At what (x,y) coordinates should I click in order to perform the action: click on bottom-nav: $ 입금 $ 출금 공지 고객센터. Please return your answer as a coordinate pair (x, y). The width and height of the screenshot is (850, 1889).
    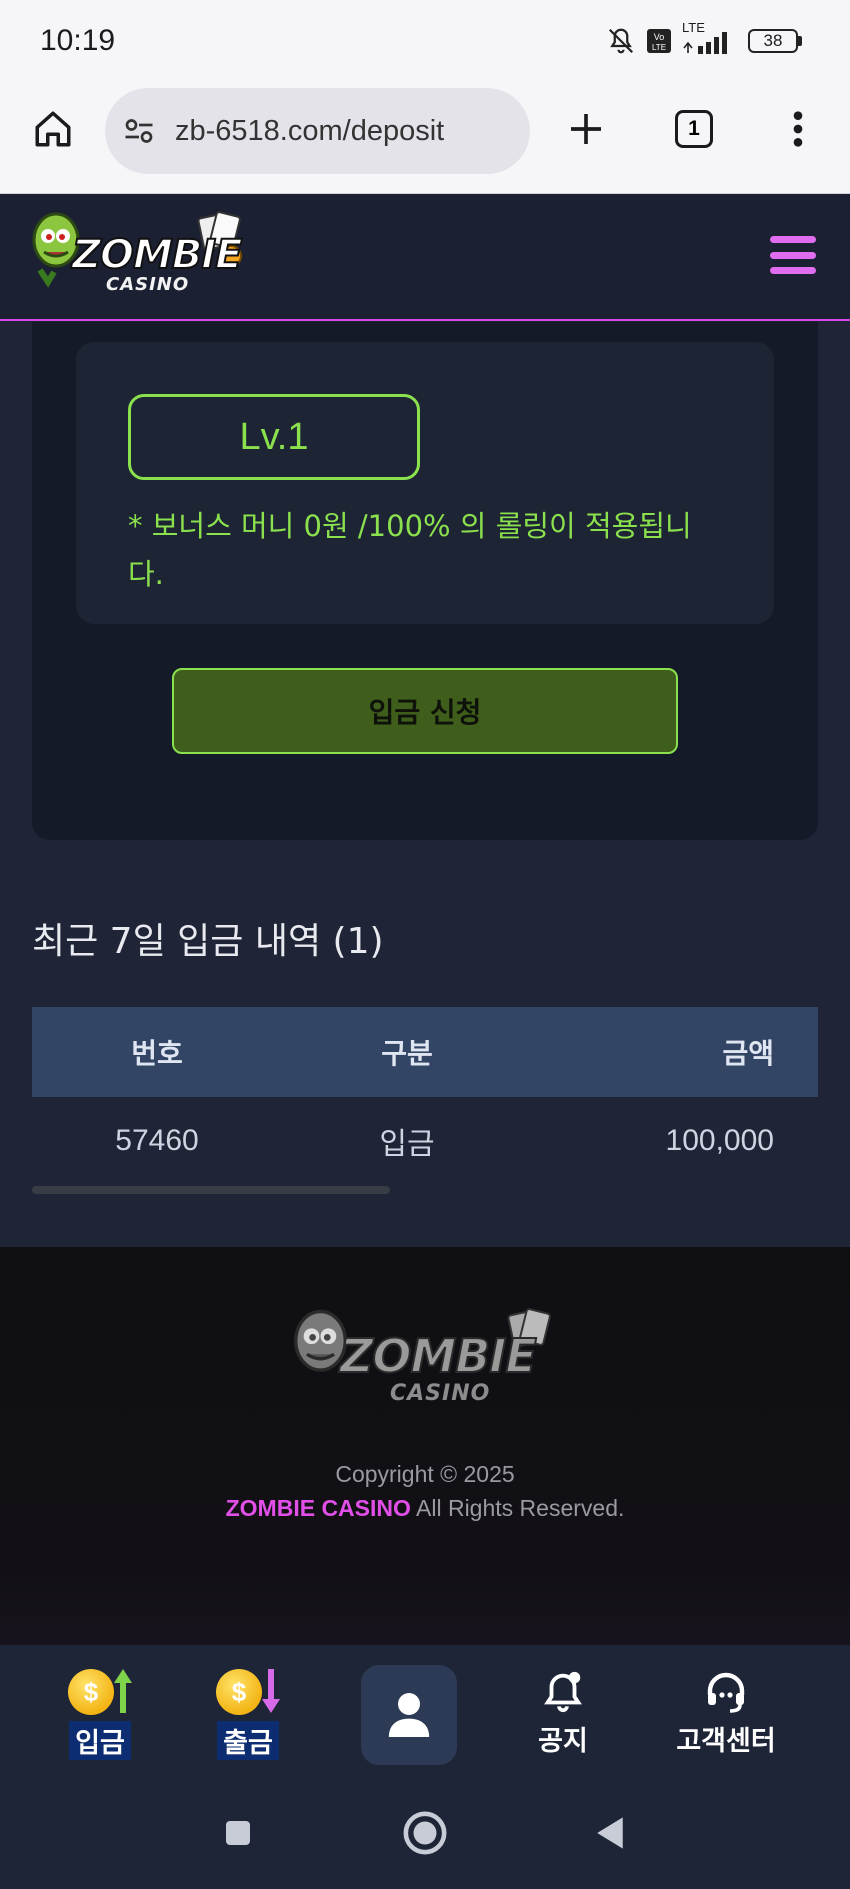
    Looking at the image, I should click on (425, 1709).